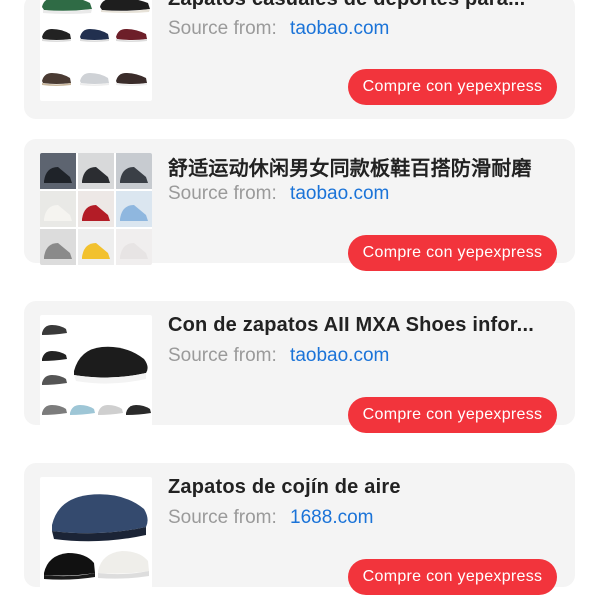 This screenshot has height=600, width=600. I want to click on product-source: Source from: 1688.com, so click(271, 518).